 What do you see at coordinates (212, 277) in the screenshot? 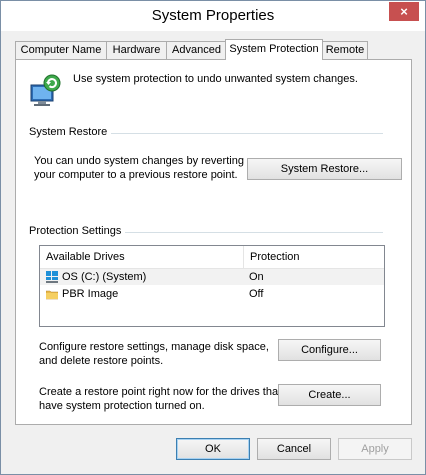
I see `drive-row: OS (C:) (System) On` at bounding box center [212, 277].